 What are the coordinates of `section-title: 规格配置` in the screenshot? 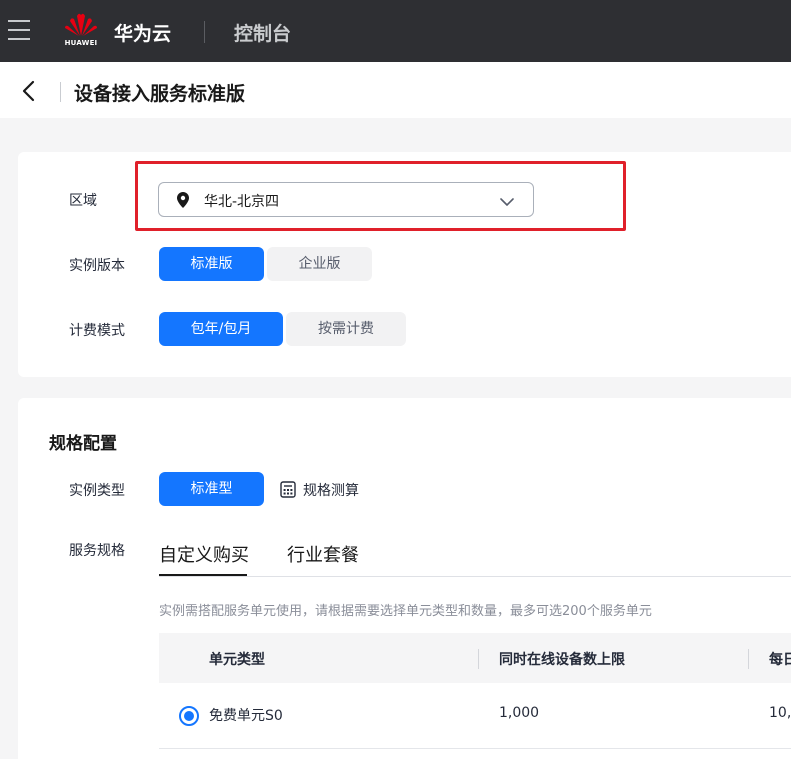 It's located at (83, 444).